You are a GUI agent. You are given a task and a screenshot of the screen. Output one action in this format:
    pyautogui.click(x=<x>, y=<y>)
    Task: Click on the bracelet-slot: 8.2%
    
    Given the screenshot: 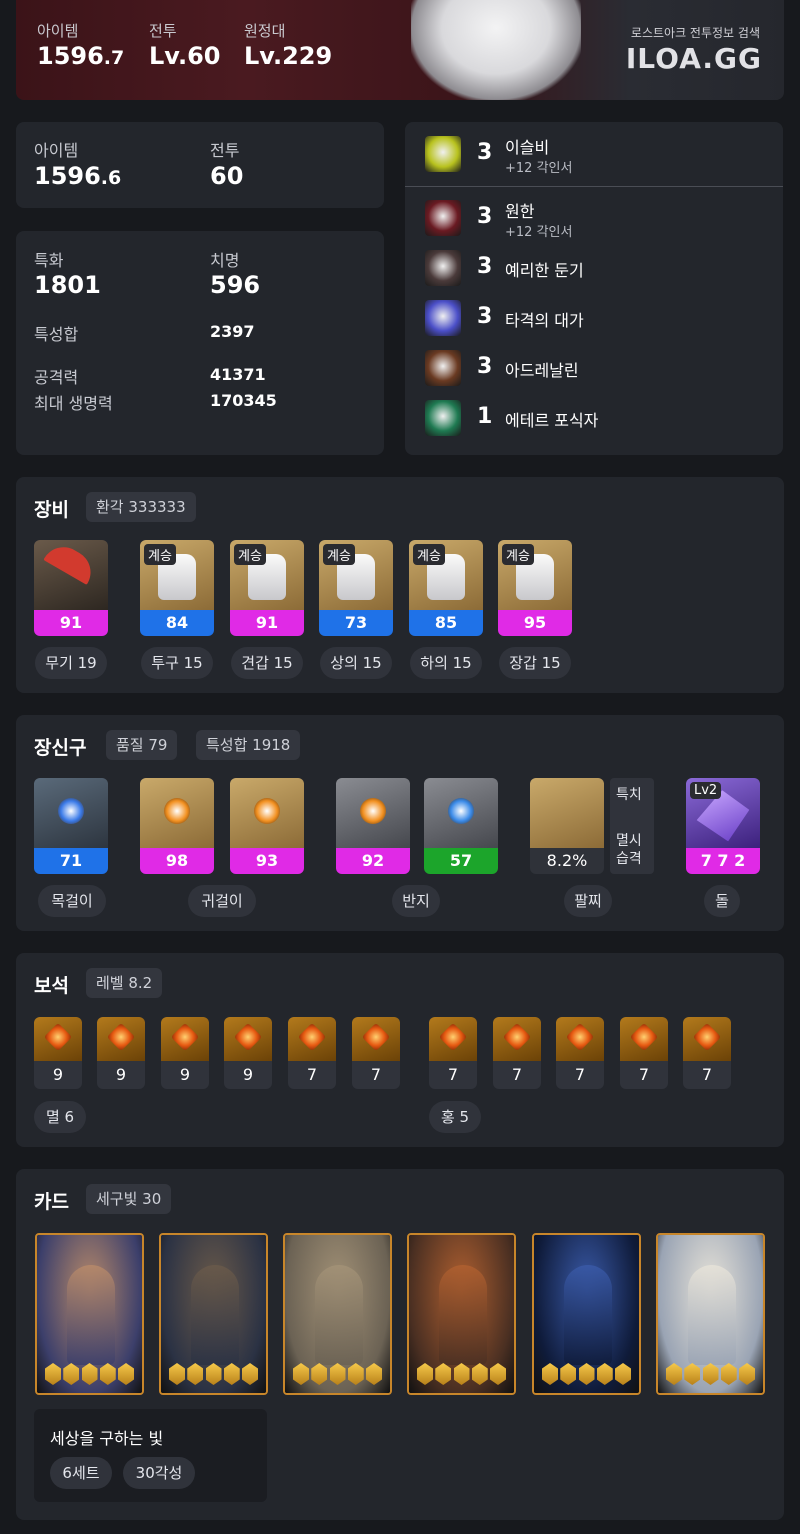 What is the action you would take?
    pyautogui.click(x=567, y=826)
    